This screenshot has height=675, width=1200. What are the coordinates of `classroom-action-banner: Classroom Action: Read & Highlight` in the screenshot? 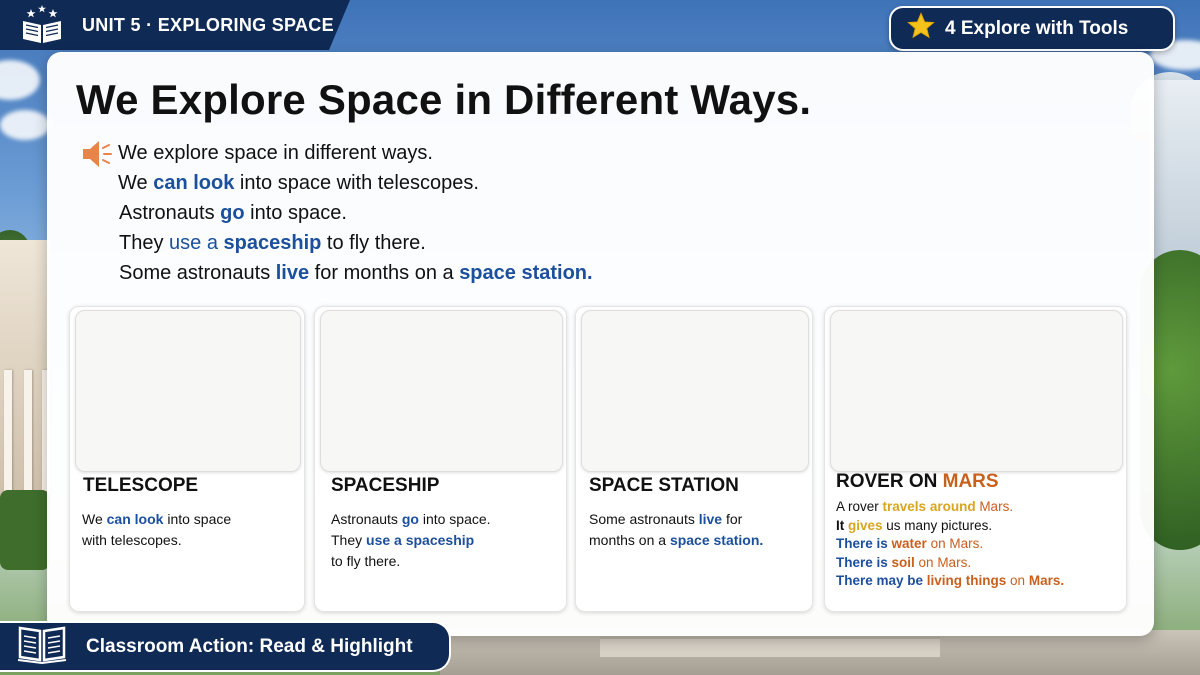 It's located at (225, 646).